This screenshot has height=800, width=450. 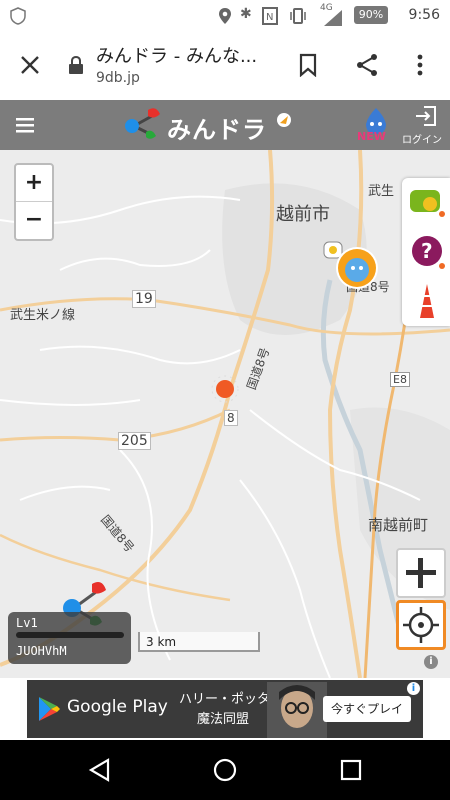 I want to click on login-label: ログイン, so click(x=422, y=138).